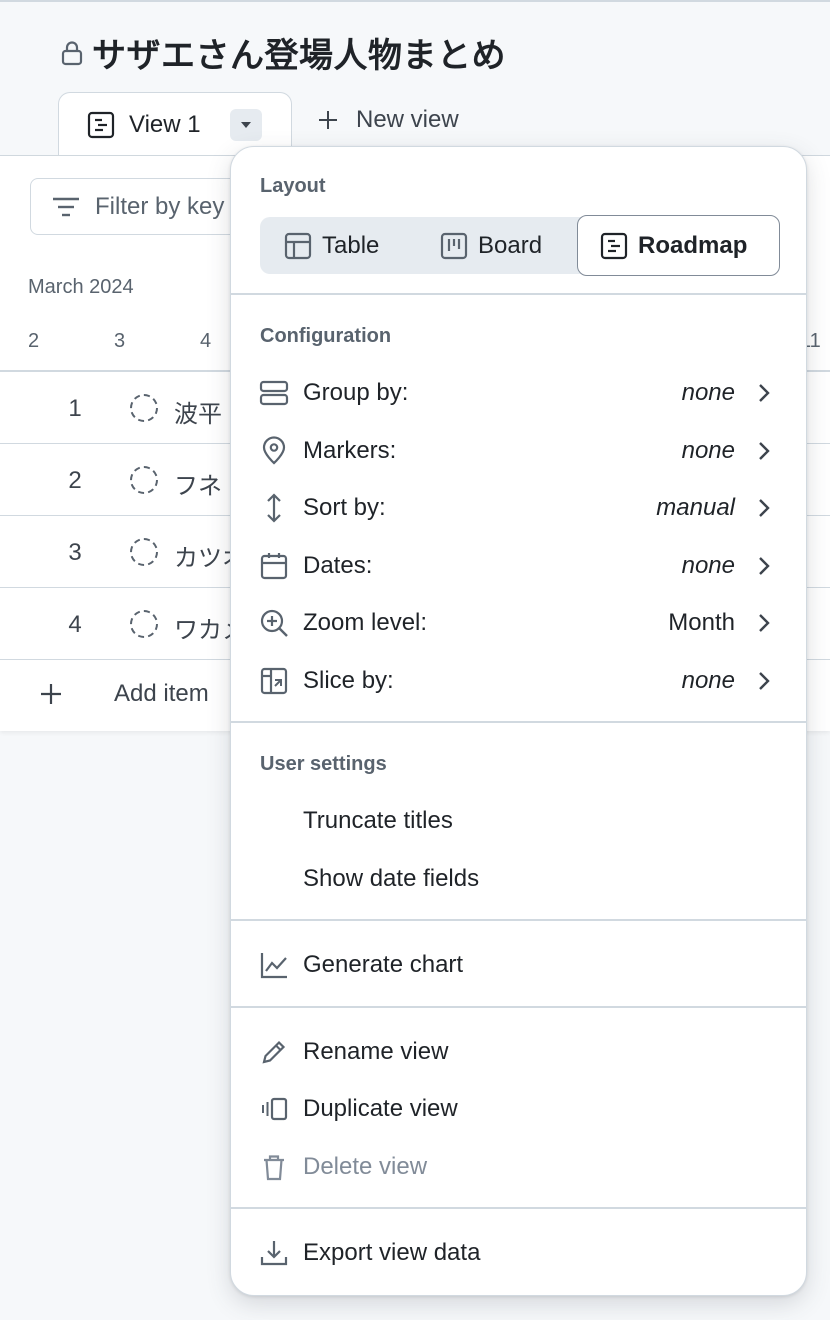 The width and height of the screenshot is (830, 1320). I want to click on truncate-titles-label: Truncate titles, so click(378, 820).